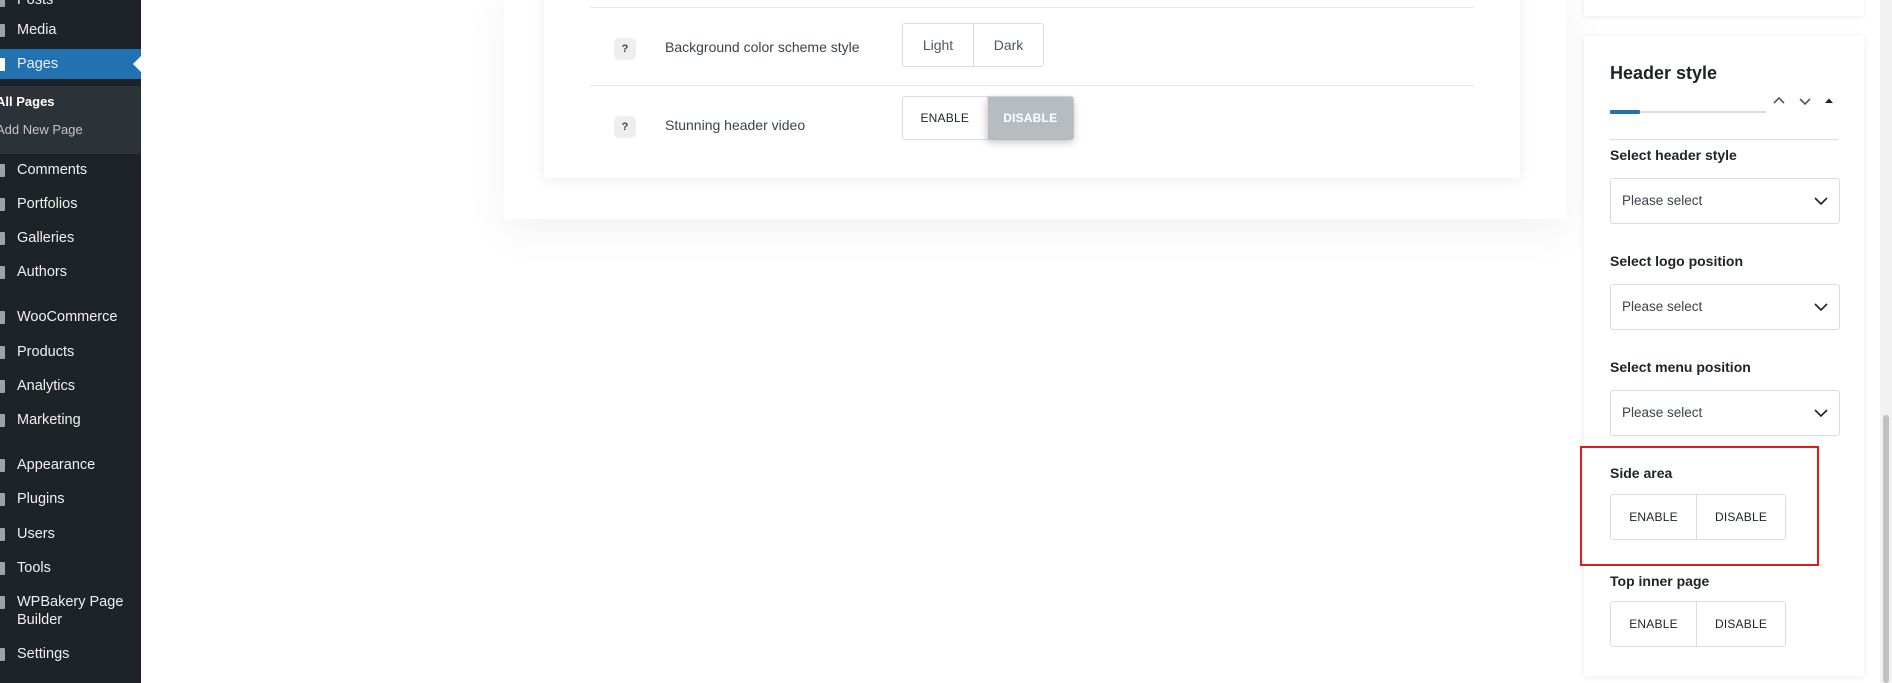 The image size is (1892, 683). Describe the element at coordinates (1725, 413) in the screenshot. I see `menu-position-select: Please select` at that location.